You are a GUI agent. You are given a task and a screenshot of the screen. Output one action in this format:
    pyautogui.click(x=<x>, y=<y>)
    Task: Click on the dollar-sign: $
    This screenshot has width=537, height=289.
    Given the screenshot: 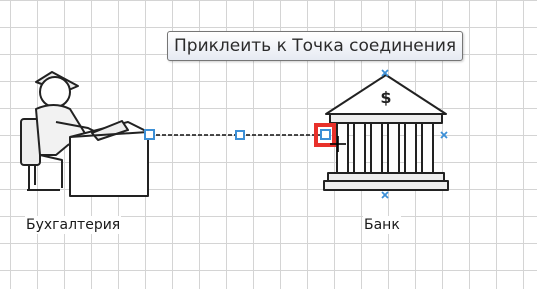 What is the action you would take?
    pyautogui.click(x=385, y=97)
    